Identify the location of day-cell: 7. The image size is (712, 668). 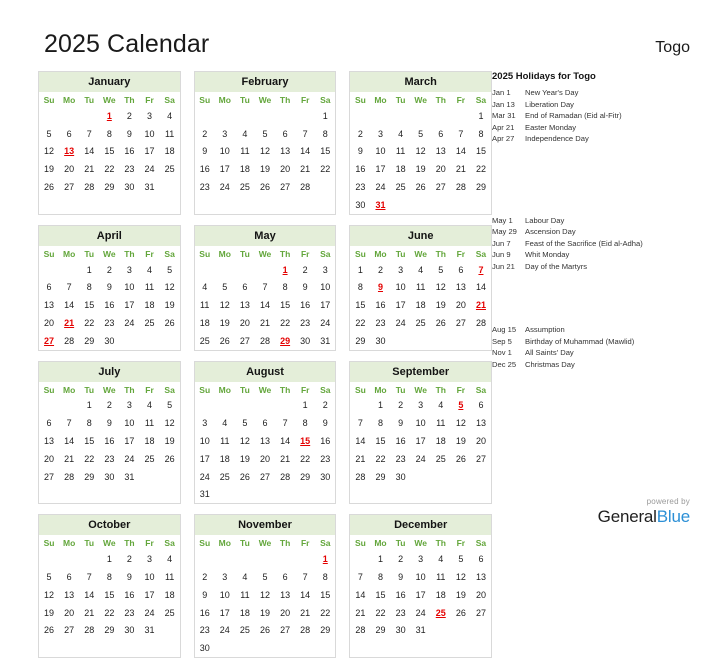
(305, 576).